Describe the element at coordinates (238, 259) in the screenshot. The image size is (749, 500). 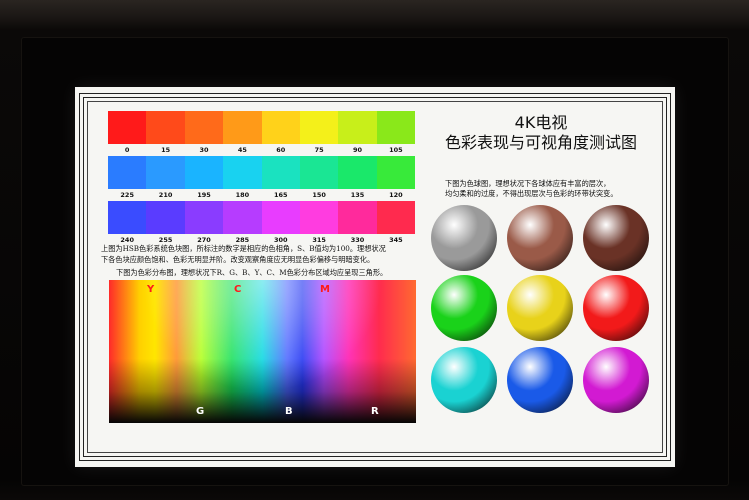
I see `hsb-note-line-2: 下各色块应颜色饱和、色彩无明显并阶。改变观察角度应无明显色彩偏移与明暗变化。` at that location.